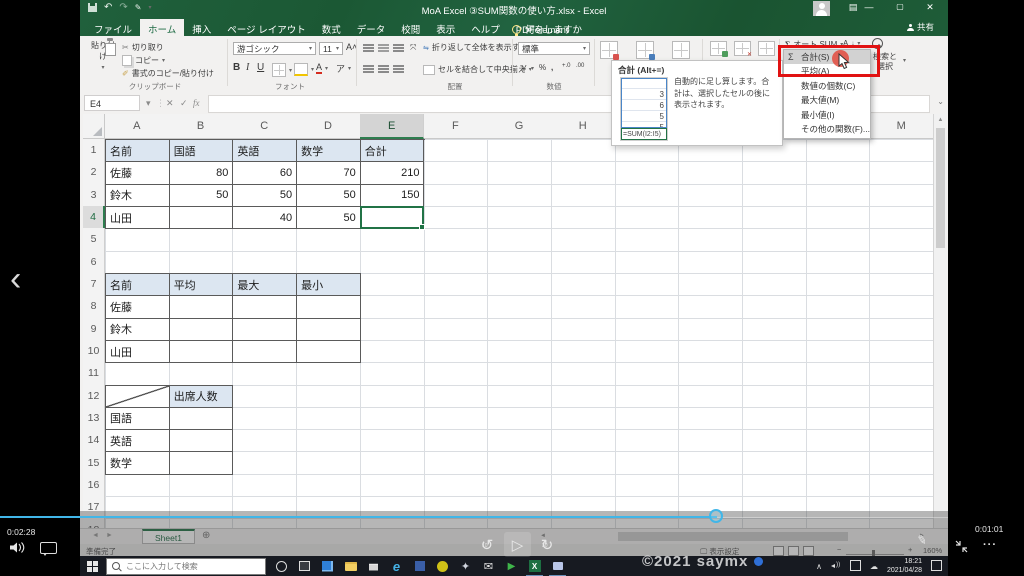  I want to click on cell-D8, so click(329, 307).